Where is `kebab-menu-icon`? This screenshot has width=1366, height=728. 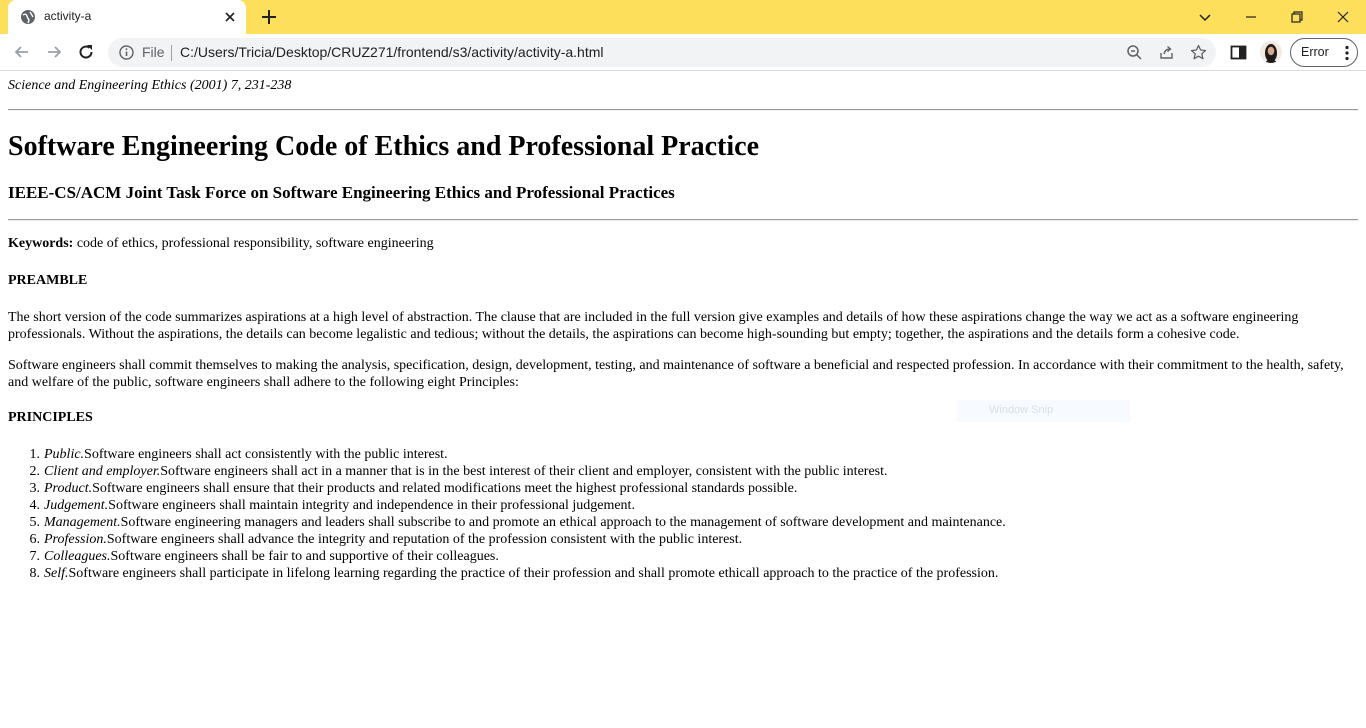
kebab-menu-icon is located at coordinates (1347, 53).